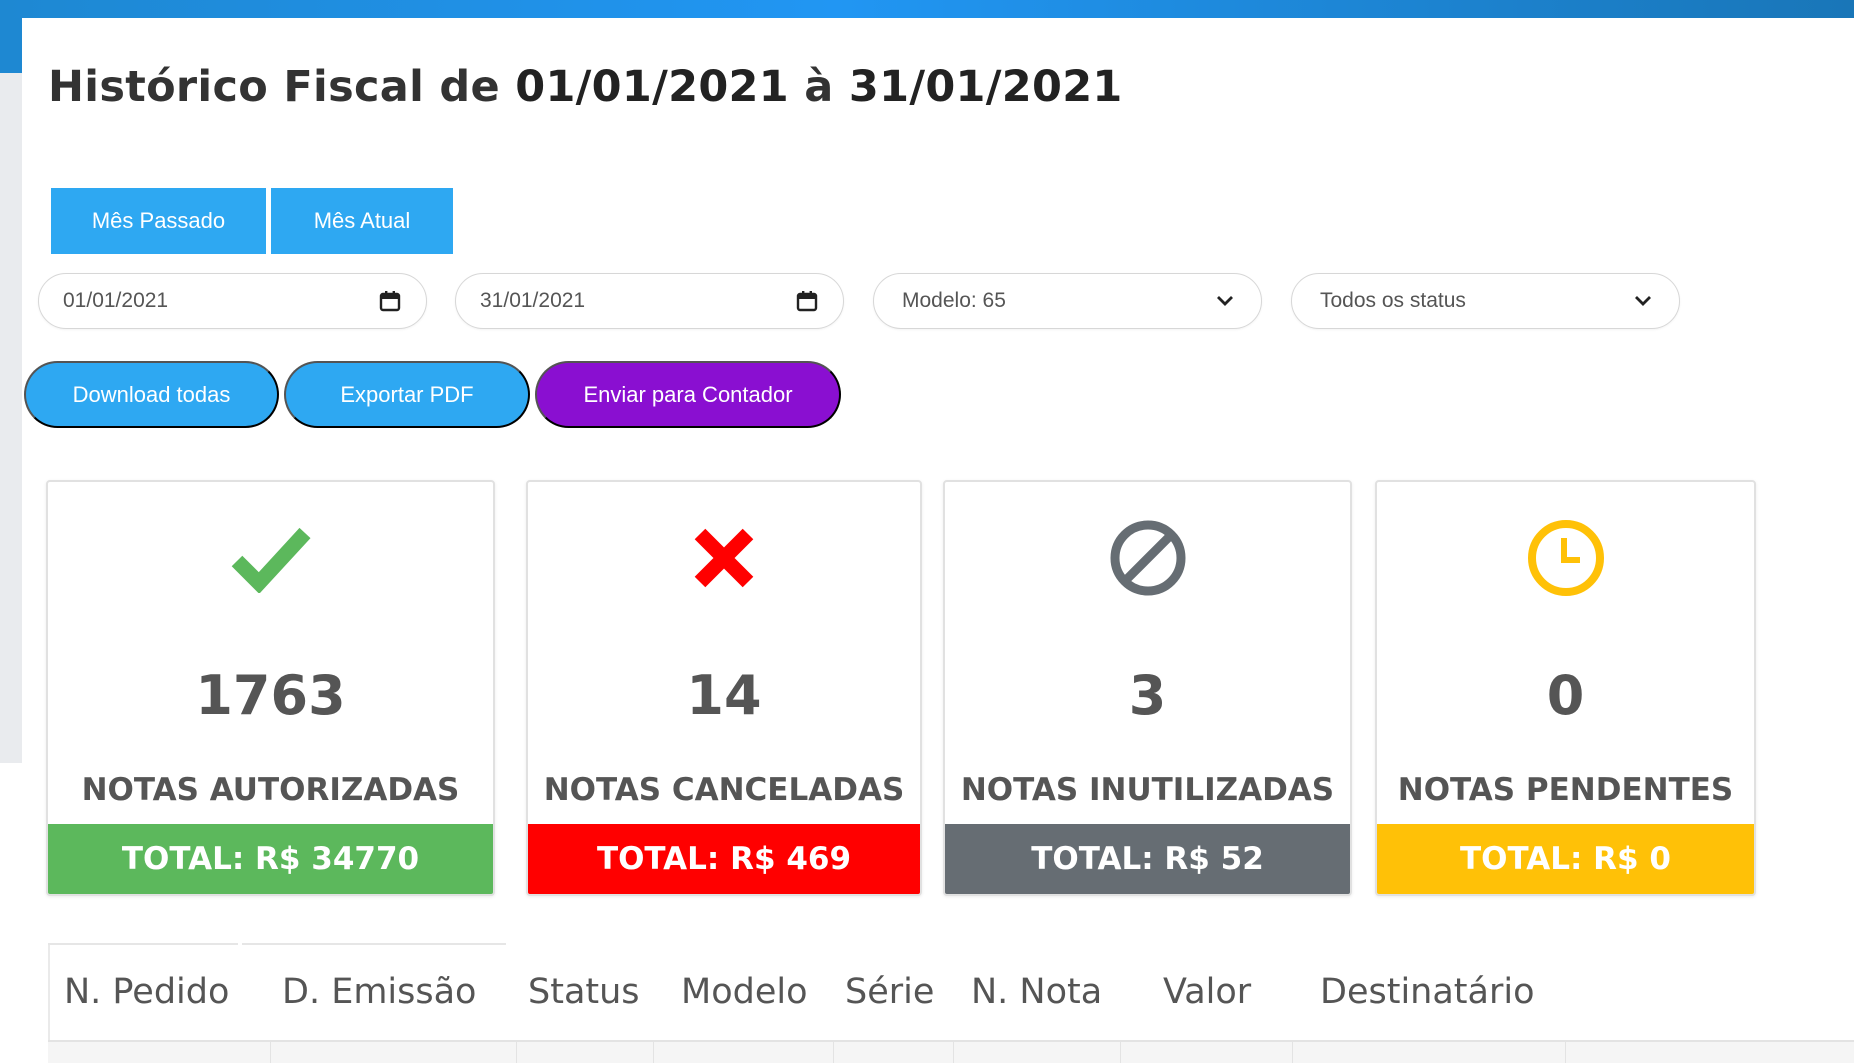  Describe the element at coordinates (379, 992) in the screenshot. I see `column-header-issue-date: D. Emissão` at that location.